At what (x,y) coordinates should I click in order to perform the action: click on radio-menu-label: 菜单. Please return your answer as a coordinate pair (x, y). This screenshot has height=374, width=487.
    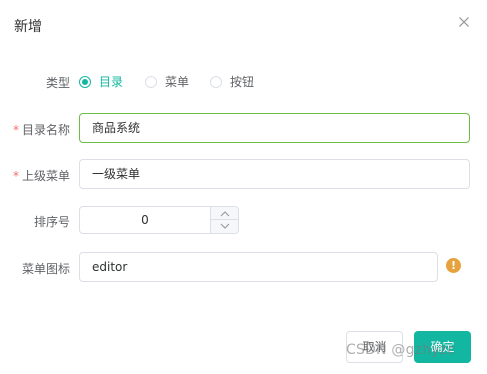
    Looking at the image, I should click on (177, 82).